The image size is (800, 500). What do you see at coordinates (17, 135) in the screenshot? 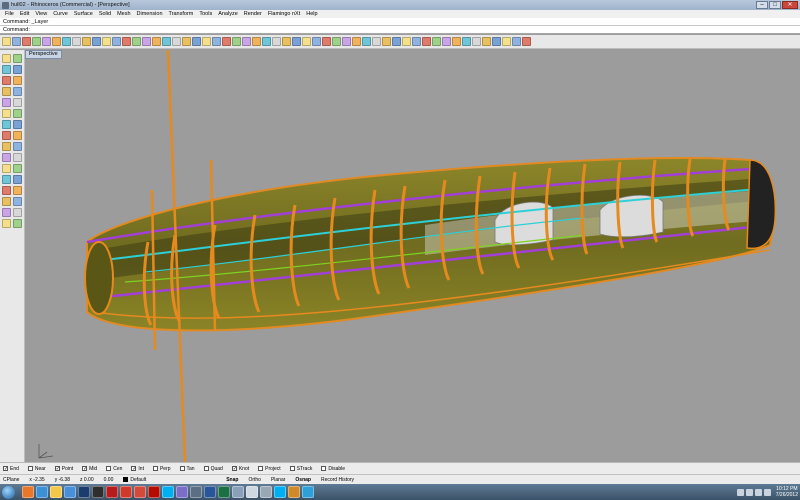
I see `sphere-icon` at bounding box center [17, 135].